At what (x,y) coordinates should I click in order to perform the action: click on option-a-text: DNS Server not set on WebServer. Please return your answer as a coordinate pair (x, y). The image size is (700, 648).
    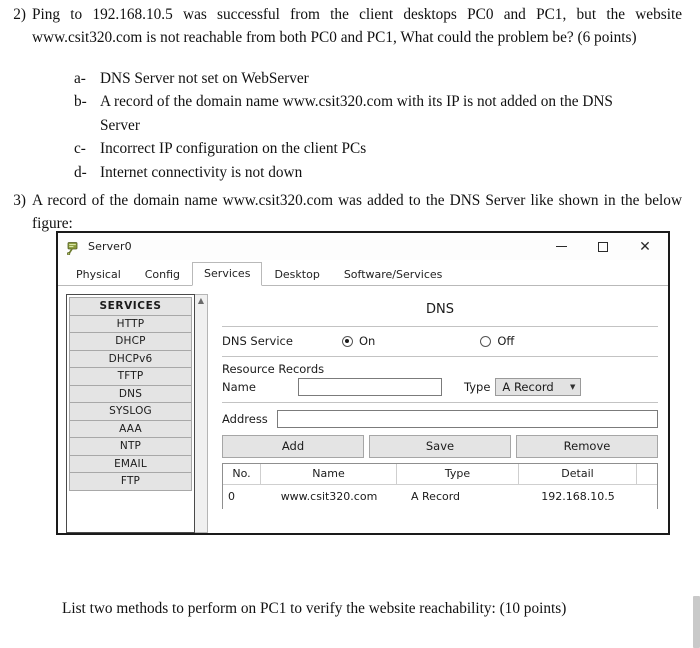
    Looking at the image, I should click on (204, 78).